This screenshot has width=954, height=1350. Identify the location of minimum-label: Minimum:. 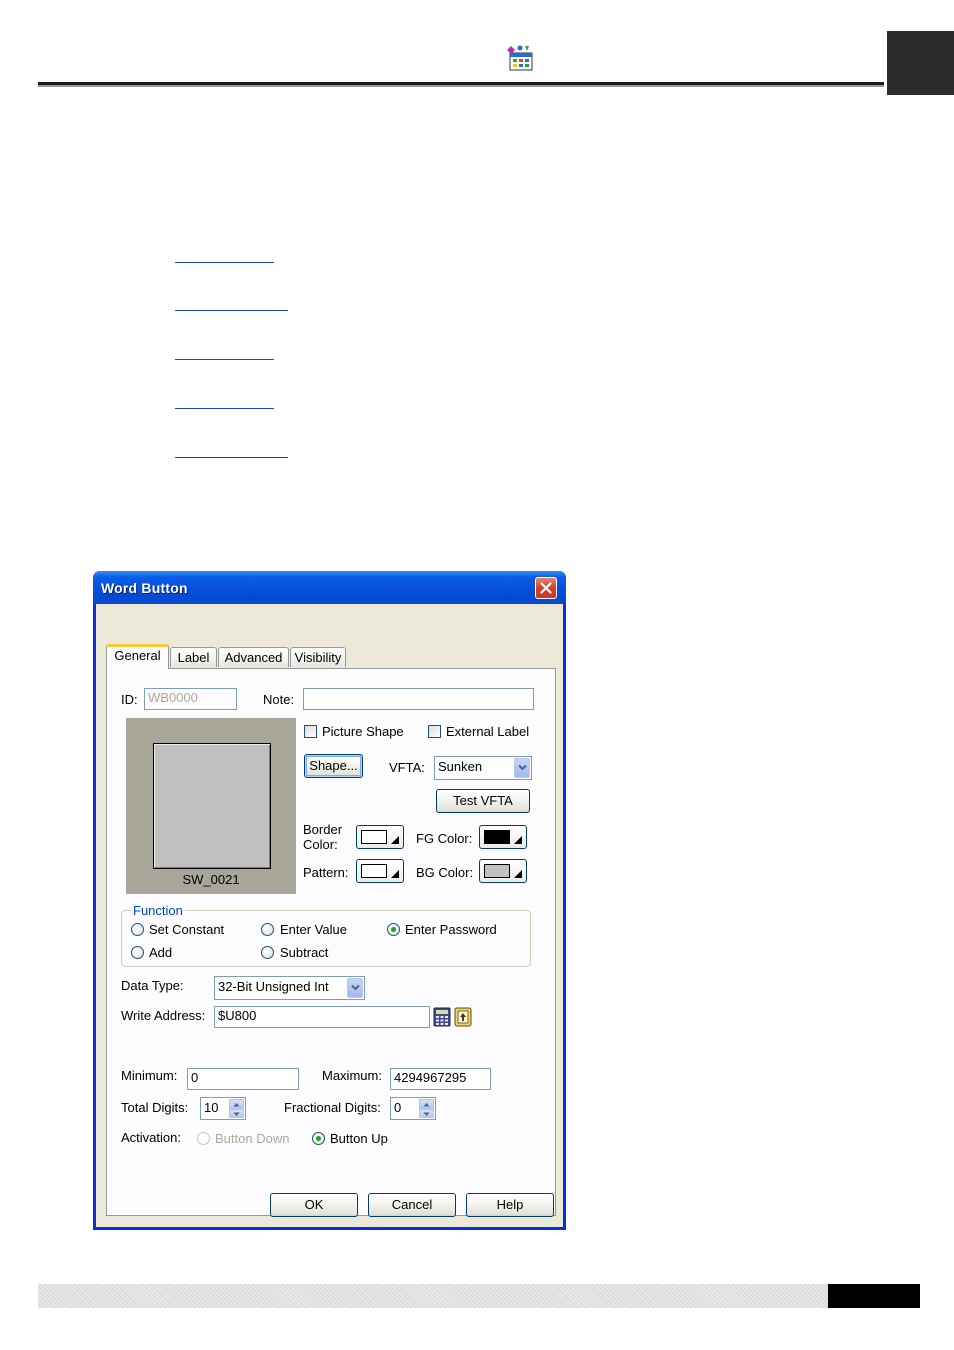
(149, 1075).